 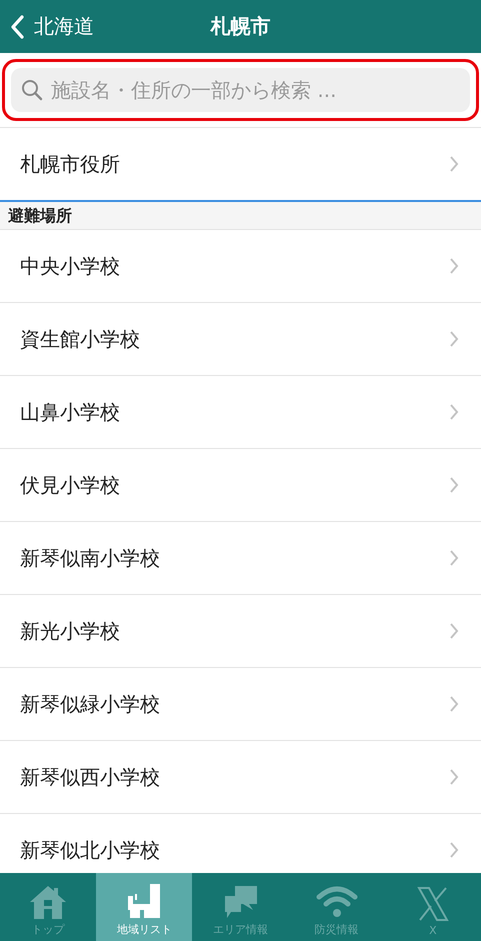 I want to click on list-item: 新光小学校, so click(x=240, y=631).